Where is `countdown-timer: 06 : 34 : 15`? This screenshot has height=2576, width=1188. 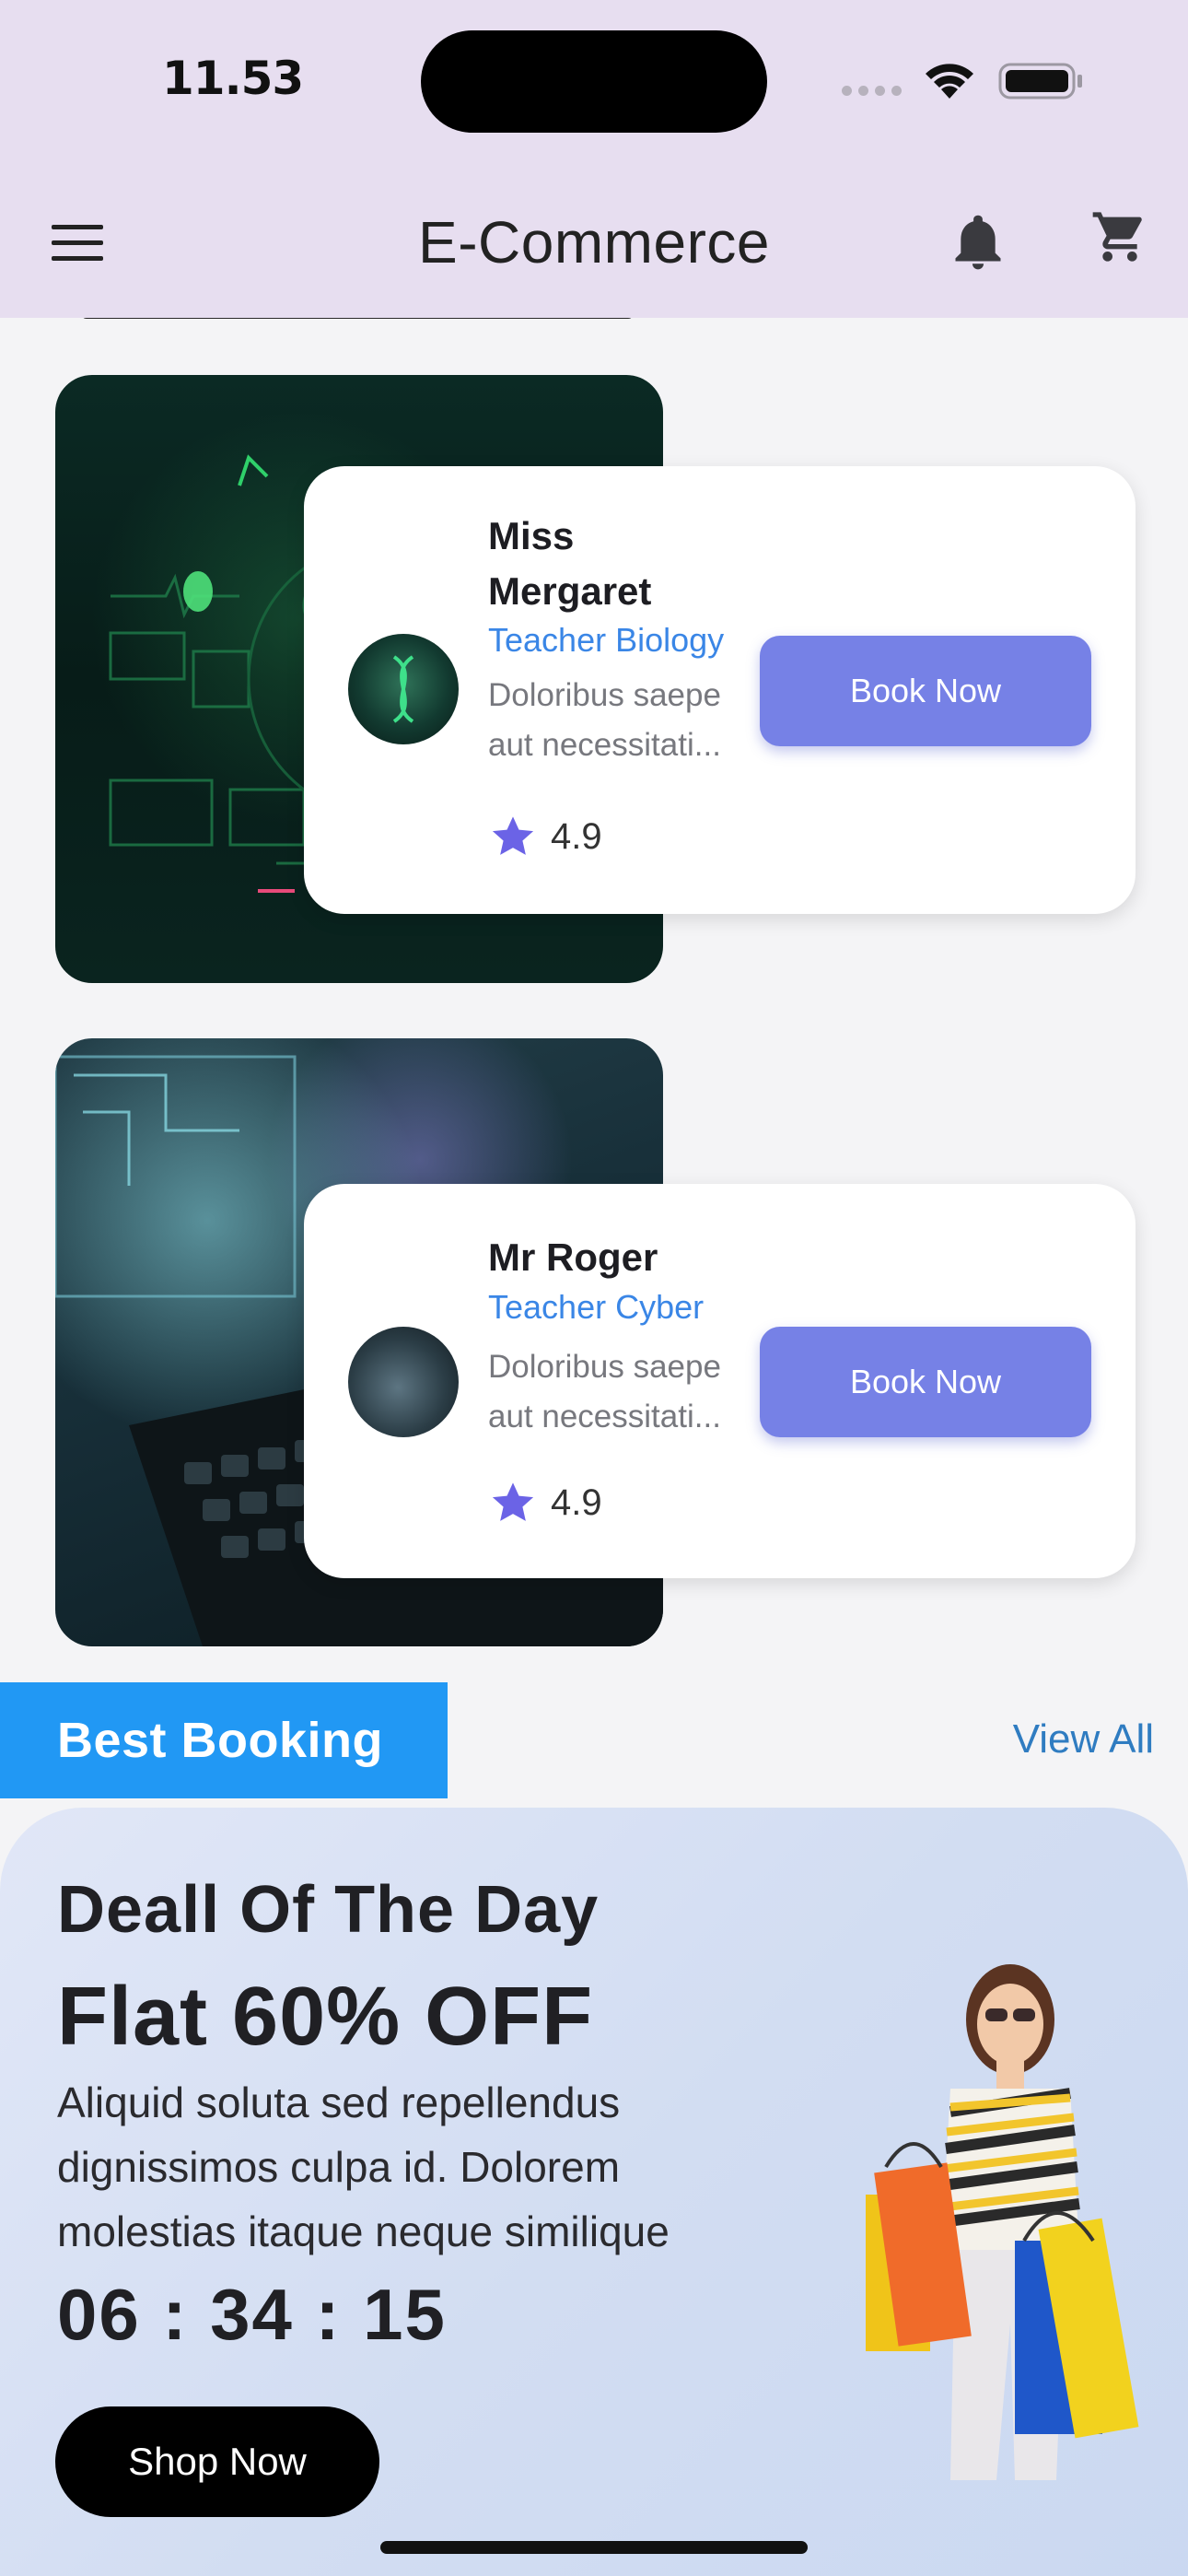
countdown-timer: 06 : 34 : 15 is located at coordinates (252, 2314).